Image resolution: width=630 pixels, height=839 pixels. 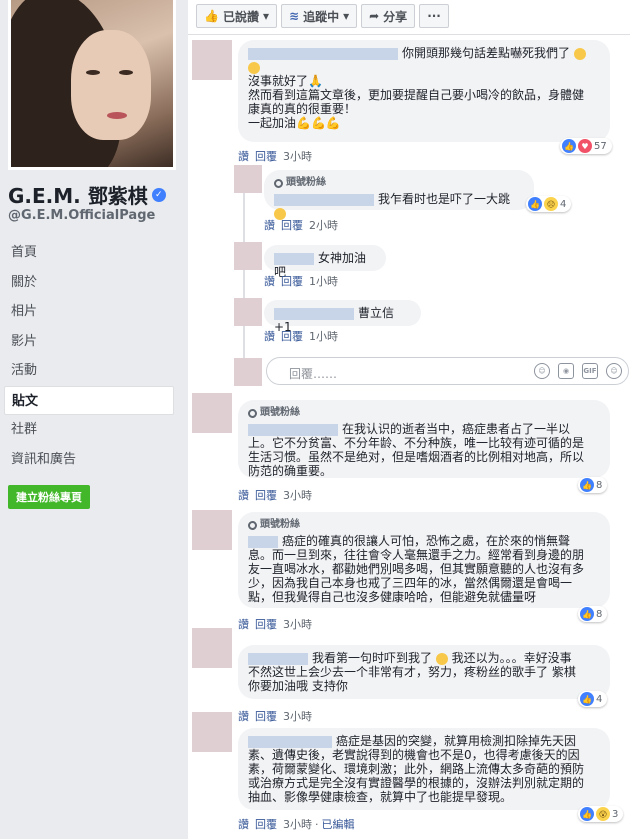 What do you see at coordinates (81, 215) in the screenshot?
I see `page-handle: @G.E.M.OfficialPage` at bounding box center [81, 215].